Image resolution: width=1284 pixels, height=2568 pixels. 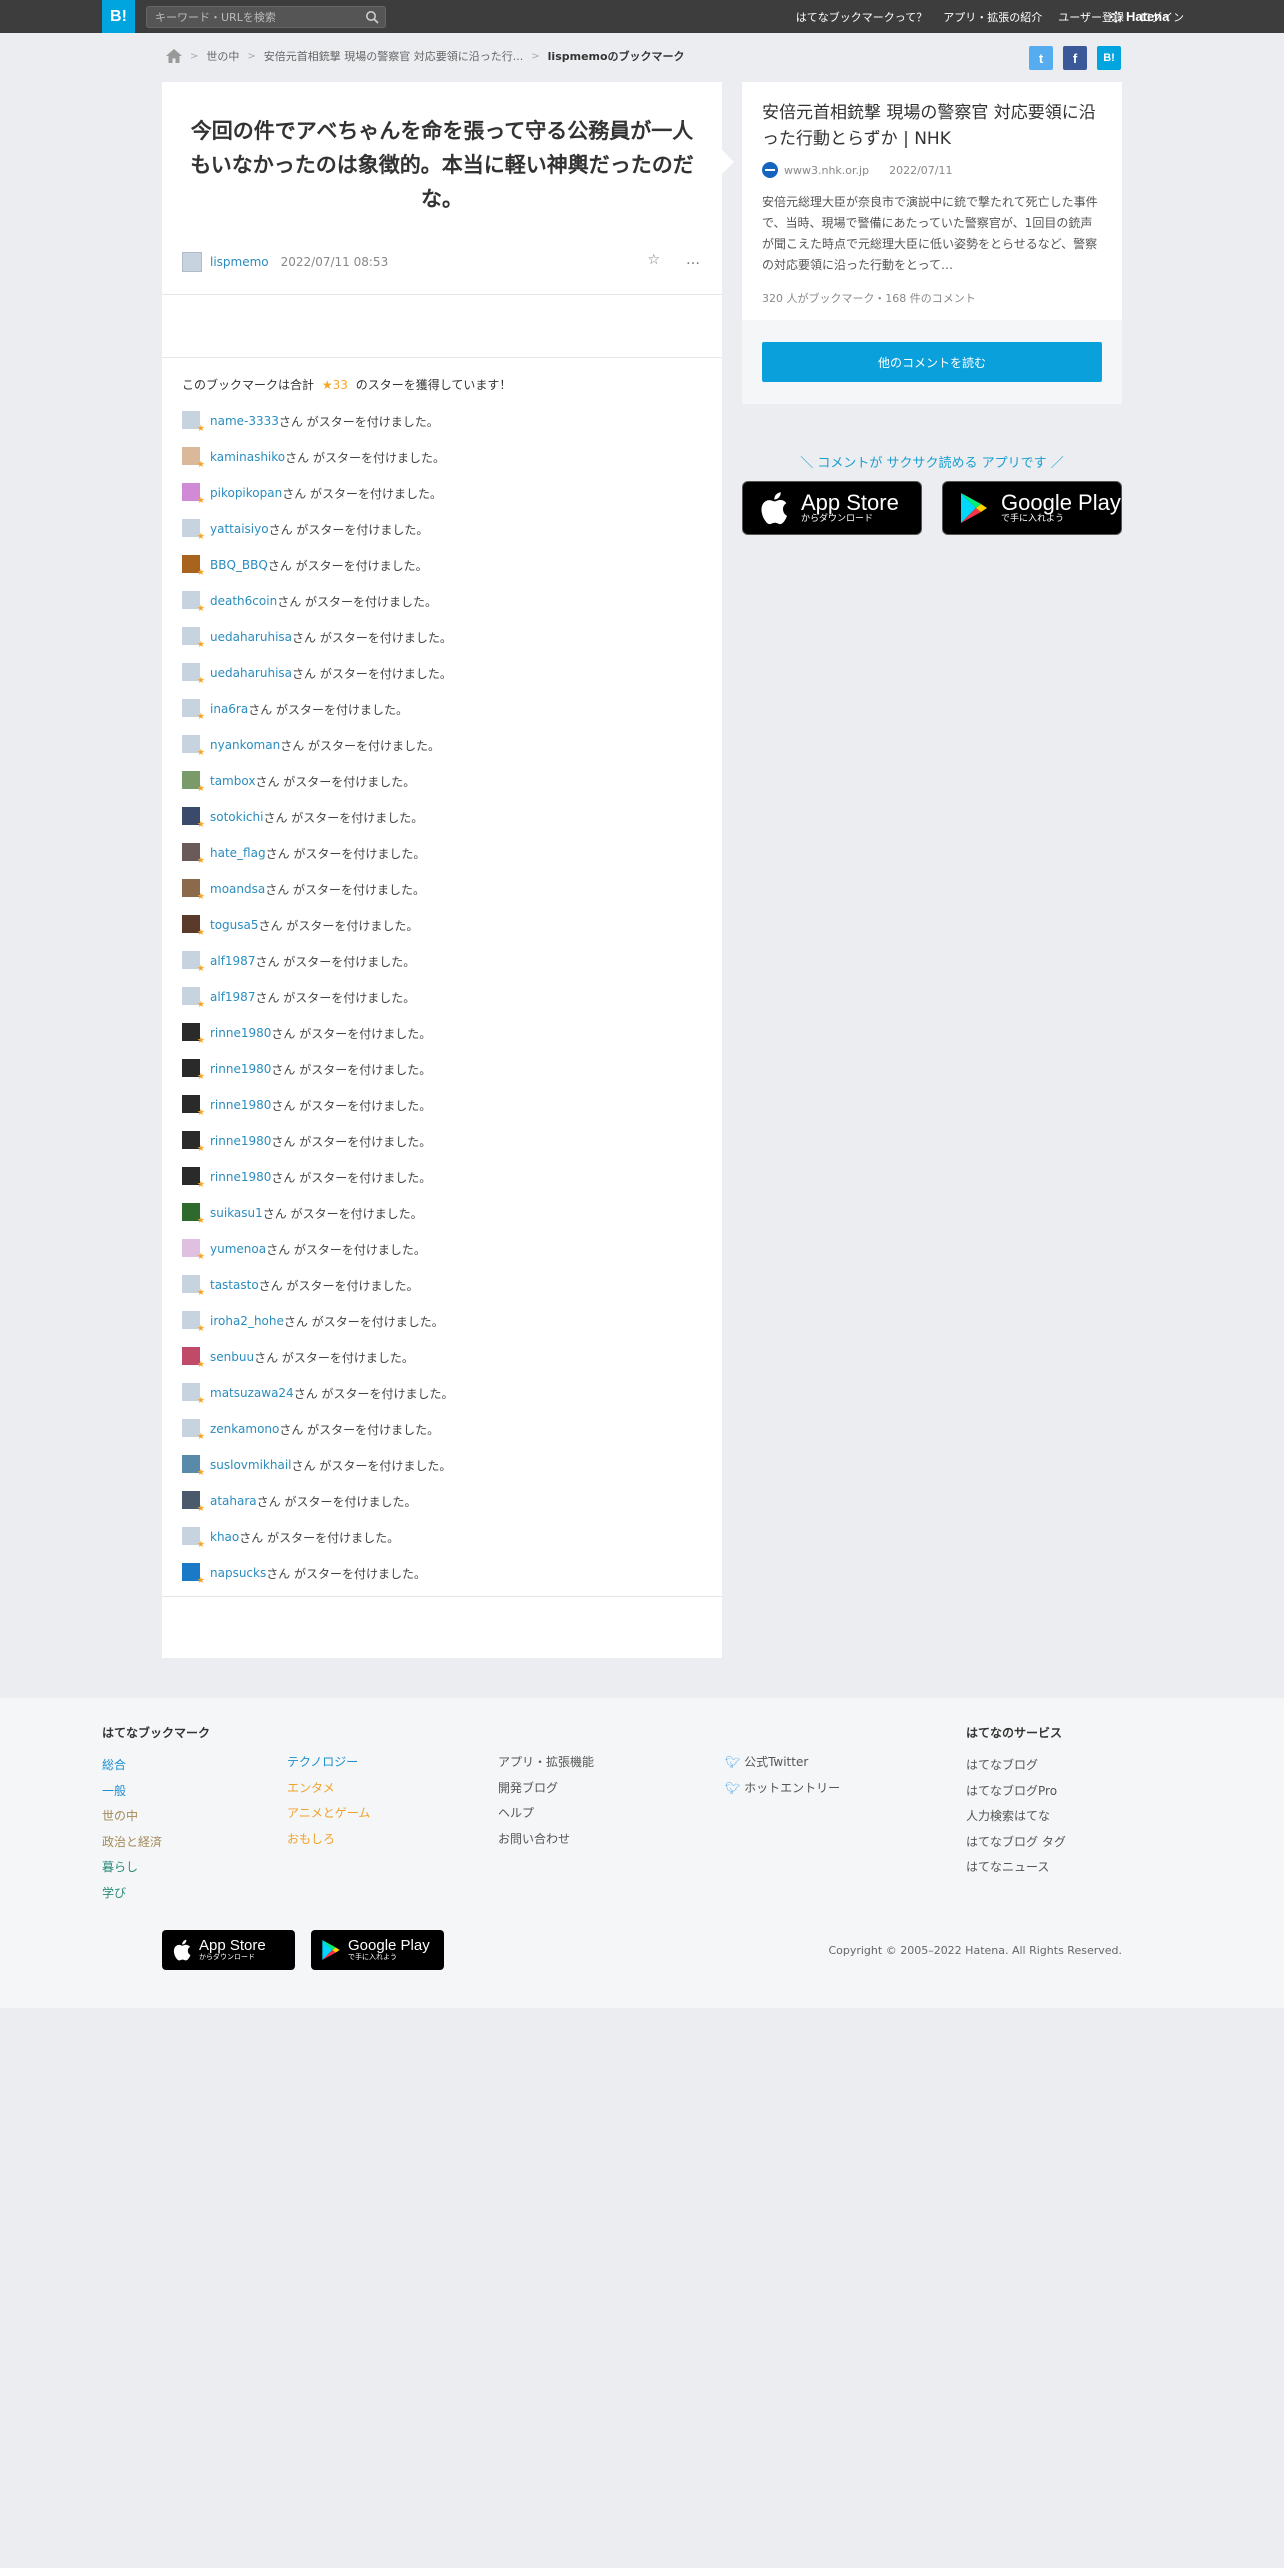 I want to click on footer-link-blogpro: はてなブログPro, so click(x=1016, y=1792).